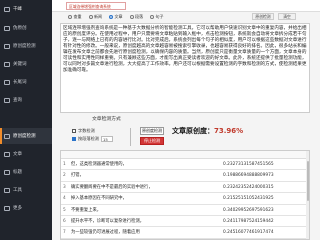  What do you see at coordinates (152, 131) in the screenshot?
I see `check-button: 原创度检测` at bounding box center [152, 131].